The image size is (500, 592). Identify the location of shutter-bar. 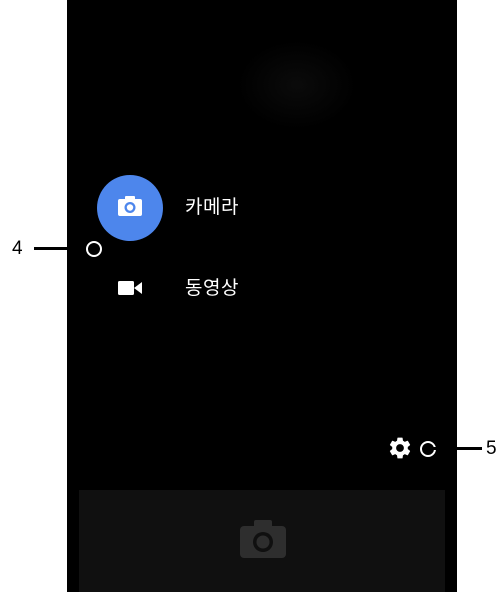
(262, 541).